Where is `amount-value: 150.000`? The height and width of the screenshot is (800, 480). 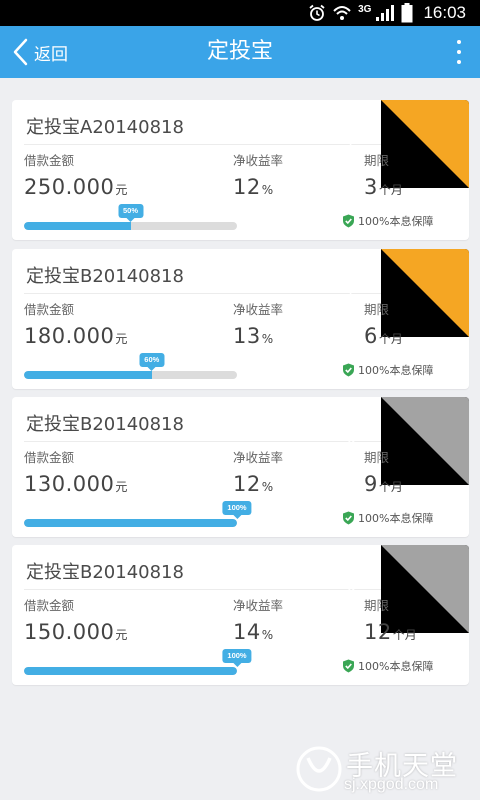
amount-value: 150.000 is located at coordinates (69, 632).